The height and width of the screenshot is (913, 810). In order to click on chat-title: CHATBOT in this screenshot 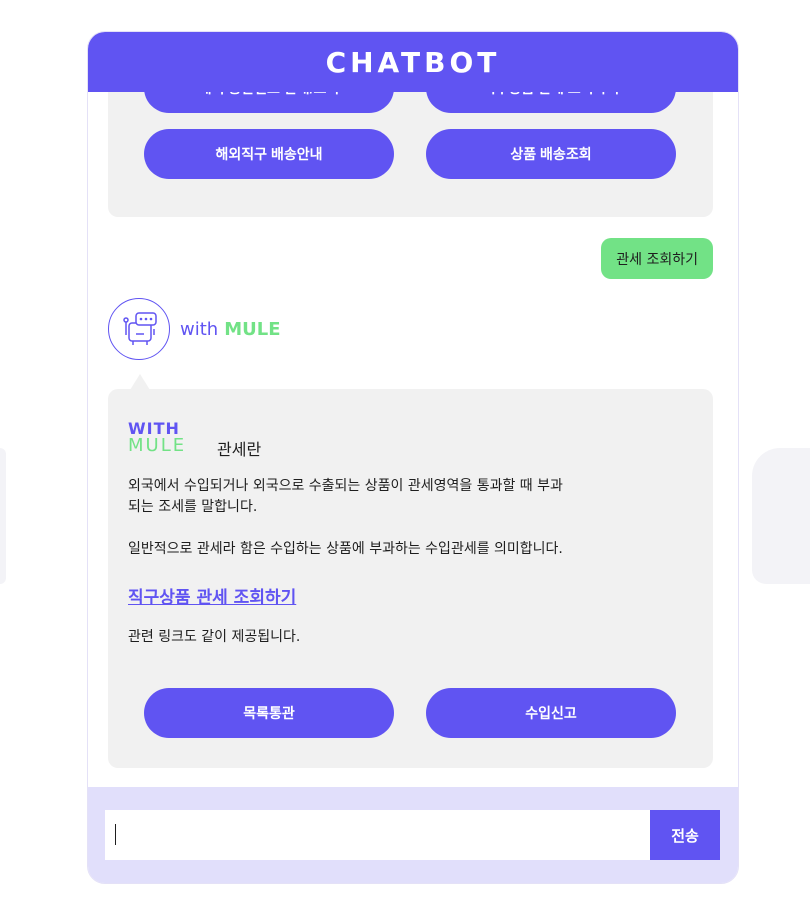, I will do `click(413, 62)`.